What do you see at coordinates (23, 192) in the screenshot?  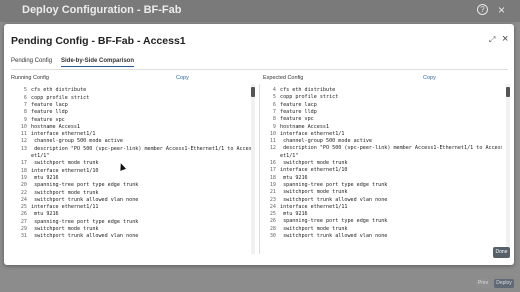 I see `line-number: 22` at bounding box center [23, 192].